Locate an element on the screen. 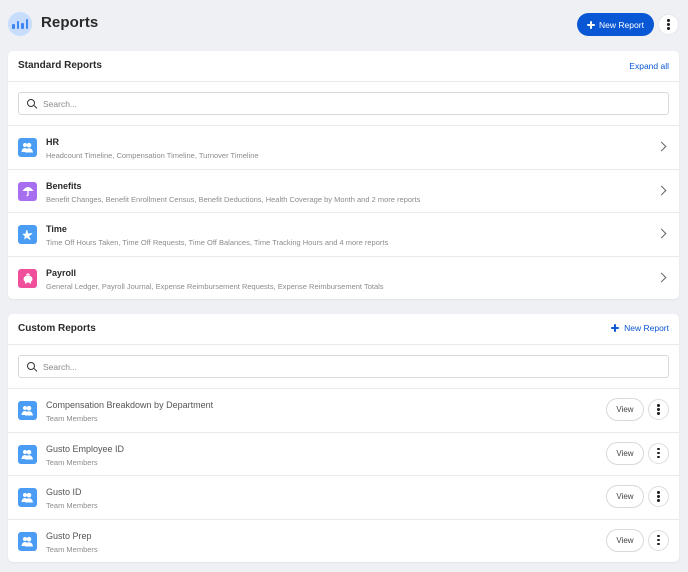 This screenshot has height=572, width=688. standard-search-input is located at coordinates (355, 103).